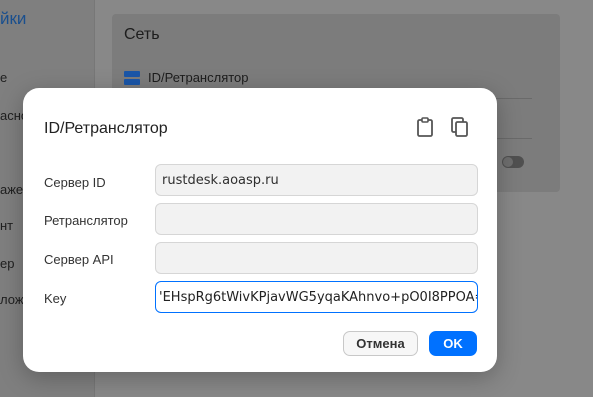 This screenshot has width=593, height=397. Describe the element at coordinates (380, 343) in the screenshot. I see `cancel-button: Отмена` at that location.